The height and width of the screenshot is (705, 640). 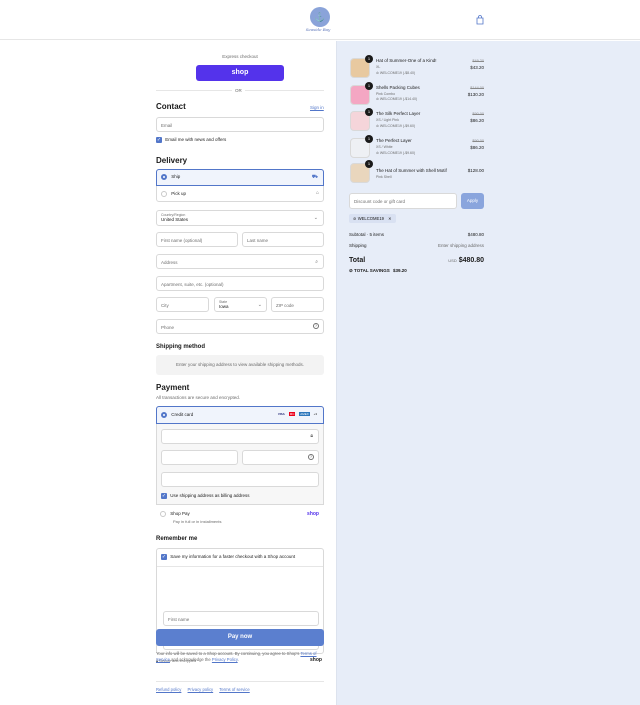 What do you see at coordinates (384, 147) in the screenshot?
I see `product-variant: XS / White` at bounding box center [384, 147].